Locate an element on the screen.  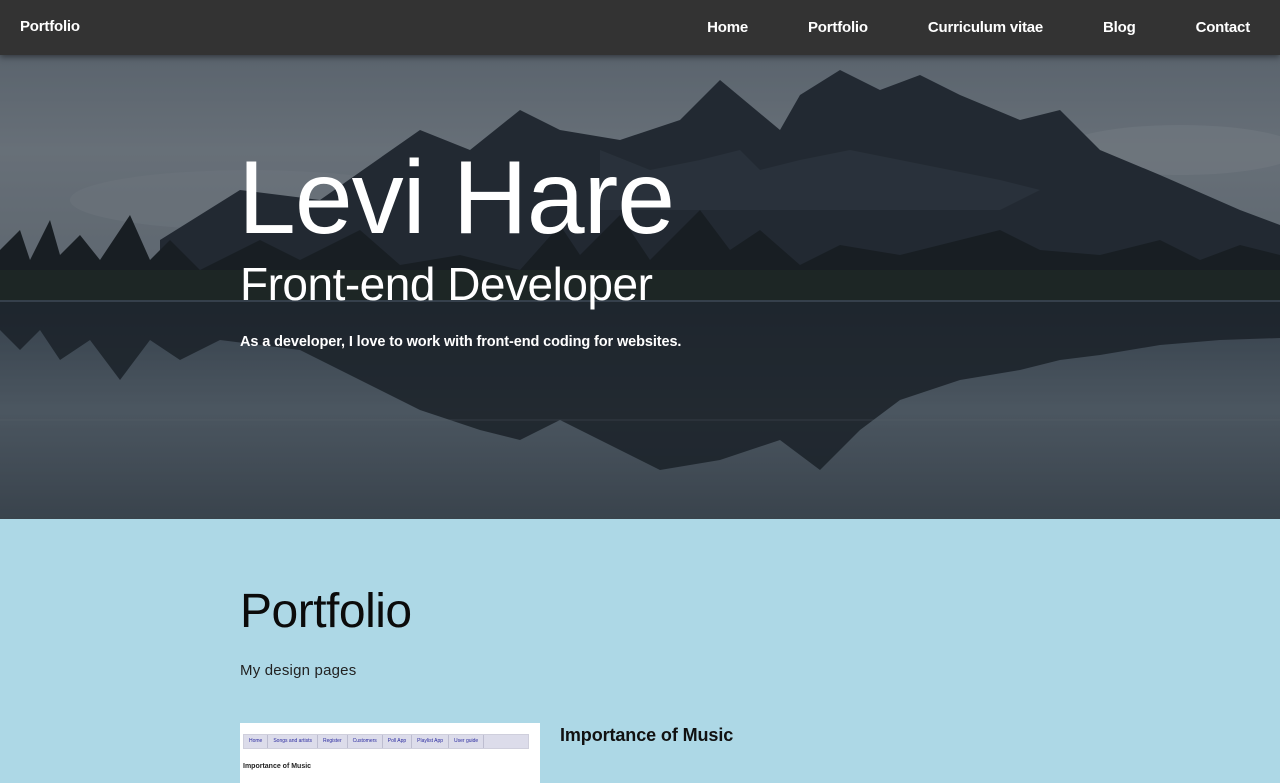
nav-link-blog: Blog is located at coordinates (1119, 27).